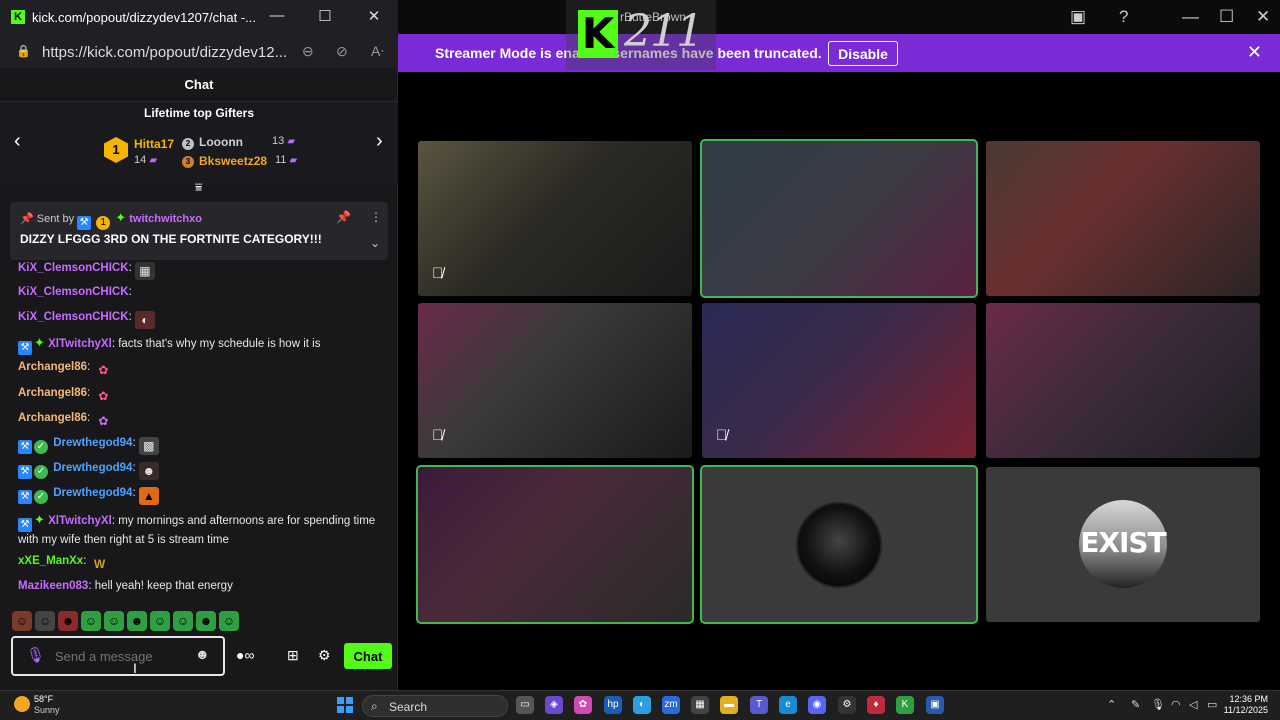 The height and width of the screenshot is (720, 1280). What do you see at coordinates (154, 144) in the screenshot?
I see `top-gifter-name: Hitta17` at bounding box center [154, 144].